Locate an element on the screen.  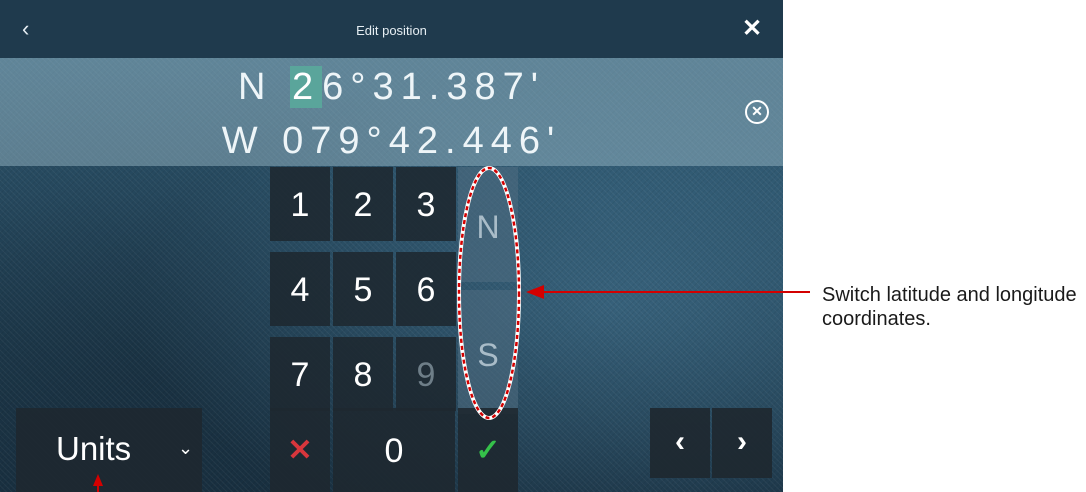
chevron-down-icon: ⌄ is located at coordinates (186, 448).